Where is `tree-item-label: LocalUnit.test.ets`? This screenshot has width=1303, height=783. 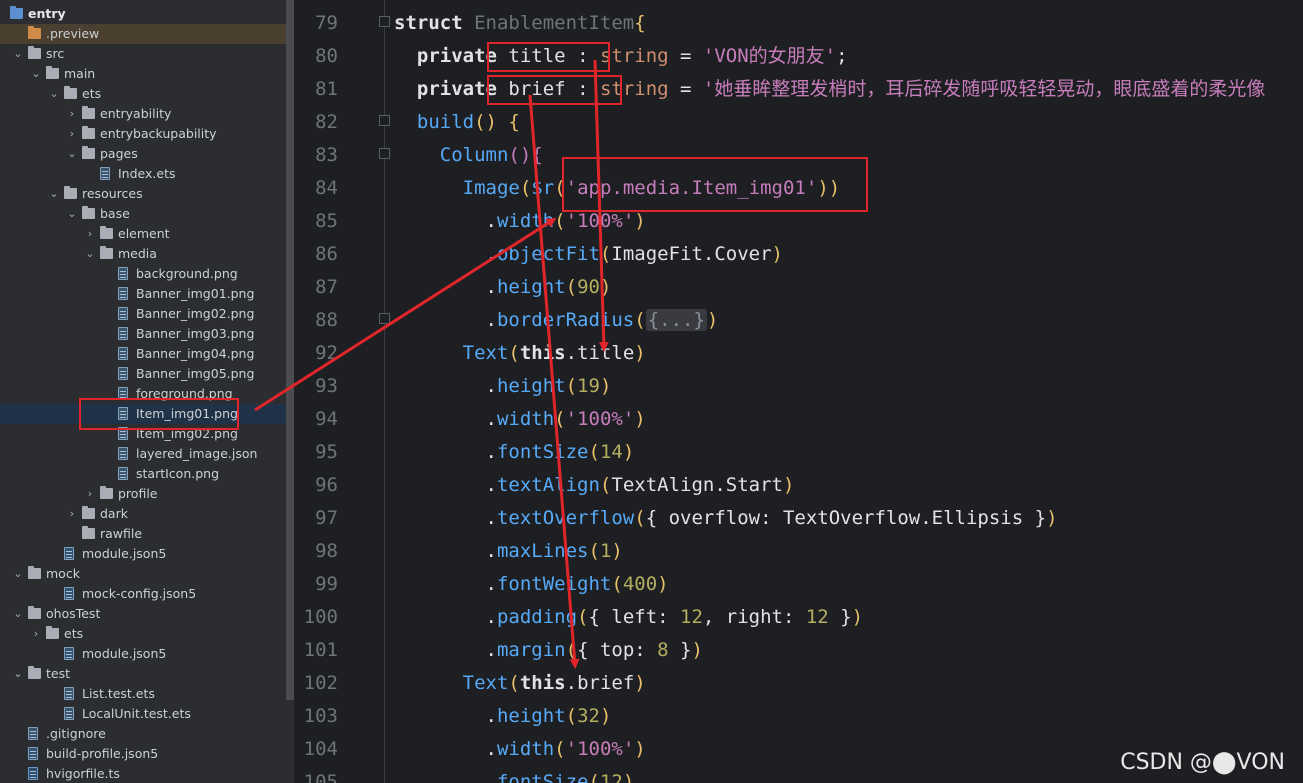 tree-item-label: LocalUnit.test.ets is located at coordinates (136, 713).